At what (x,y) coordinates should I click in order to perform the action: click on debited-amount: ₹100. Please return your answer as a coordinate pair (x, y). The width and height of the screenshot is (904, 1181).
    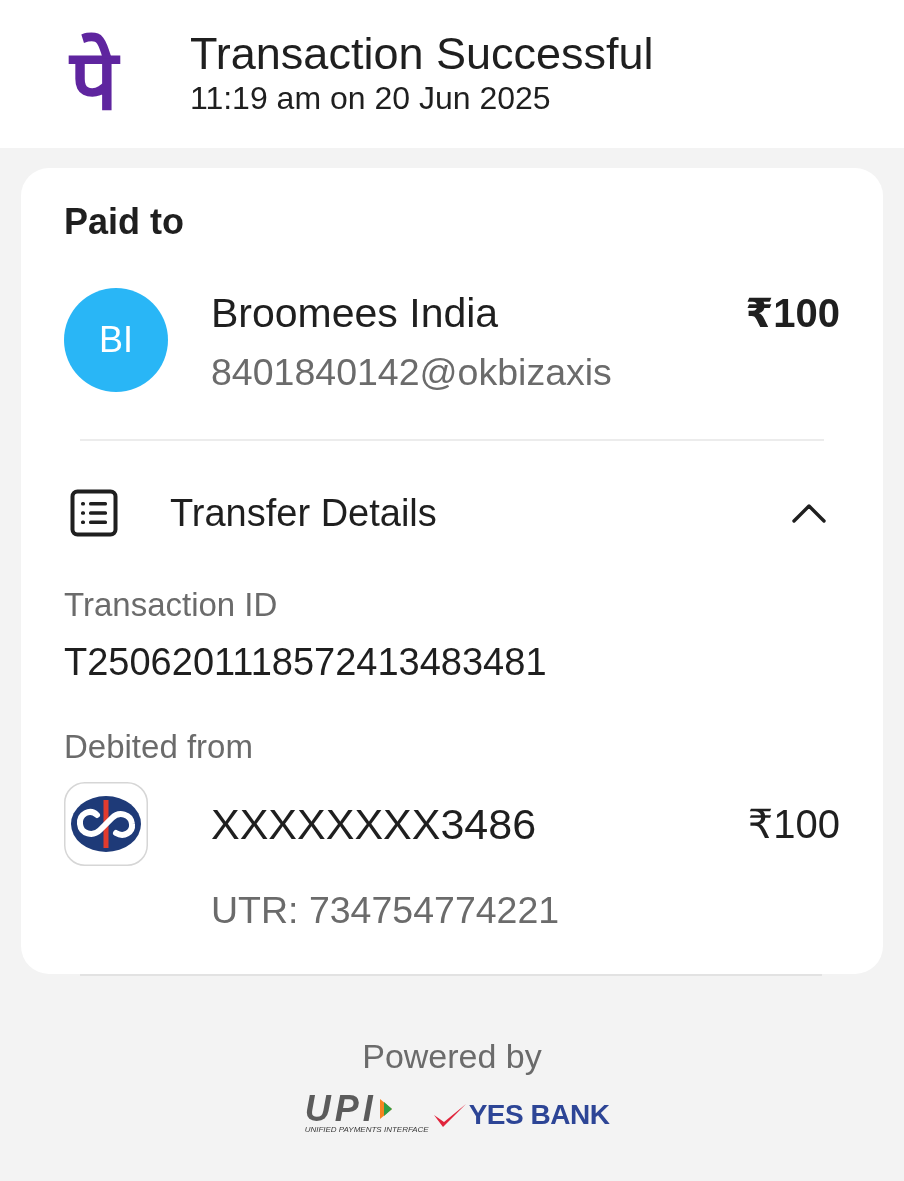
    Looking at the image, I should click on (793, 824).